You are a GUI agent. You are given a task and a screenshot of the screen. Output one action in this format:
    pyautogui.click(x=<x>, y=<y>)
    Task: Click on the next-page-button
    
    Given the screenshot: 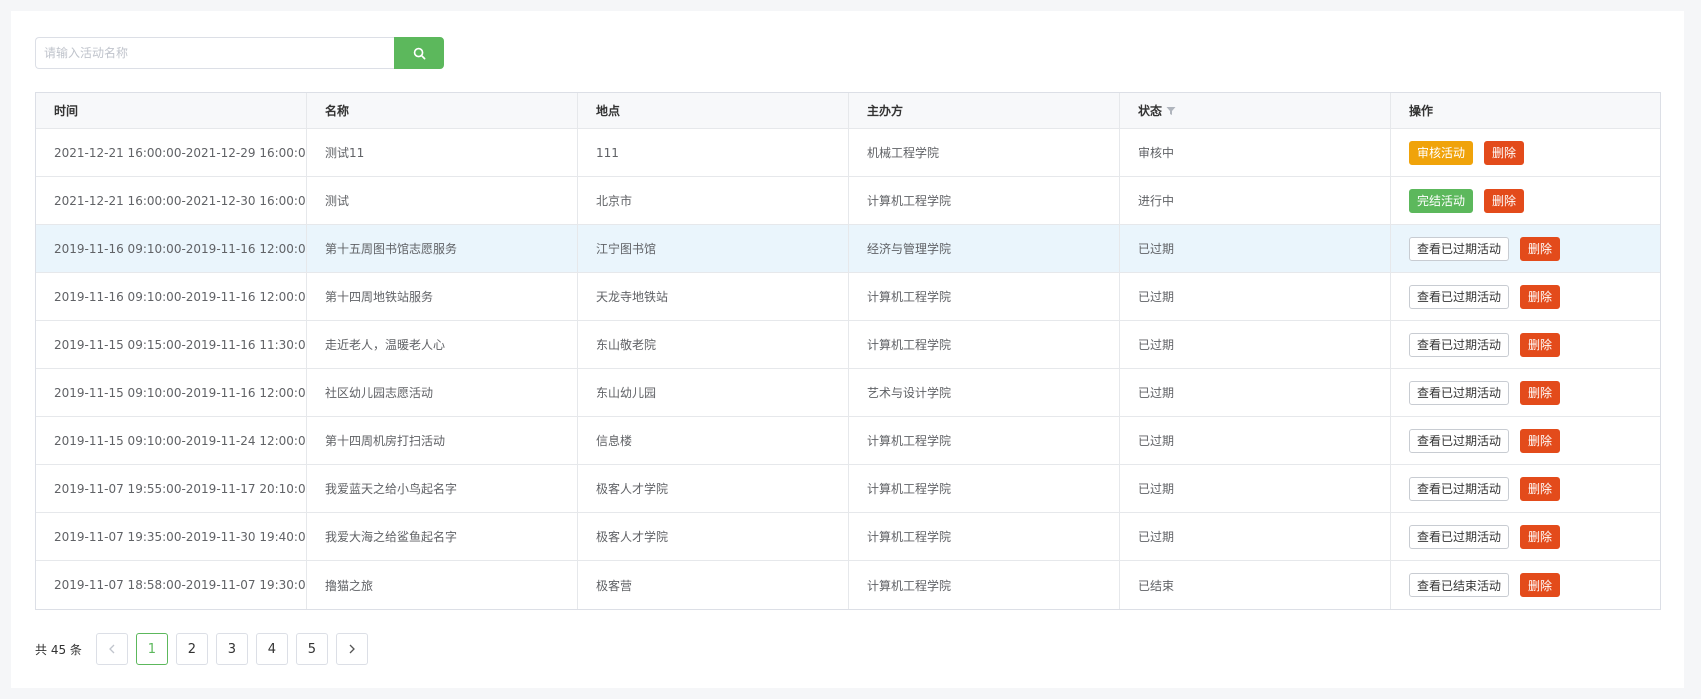 What is the action you would take?
    pyautogui.click(x=351, y=649)
    